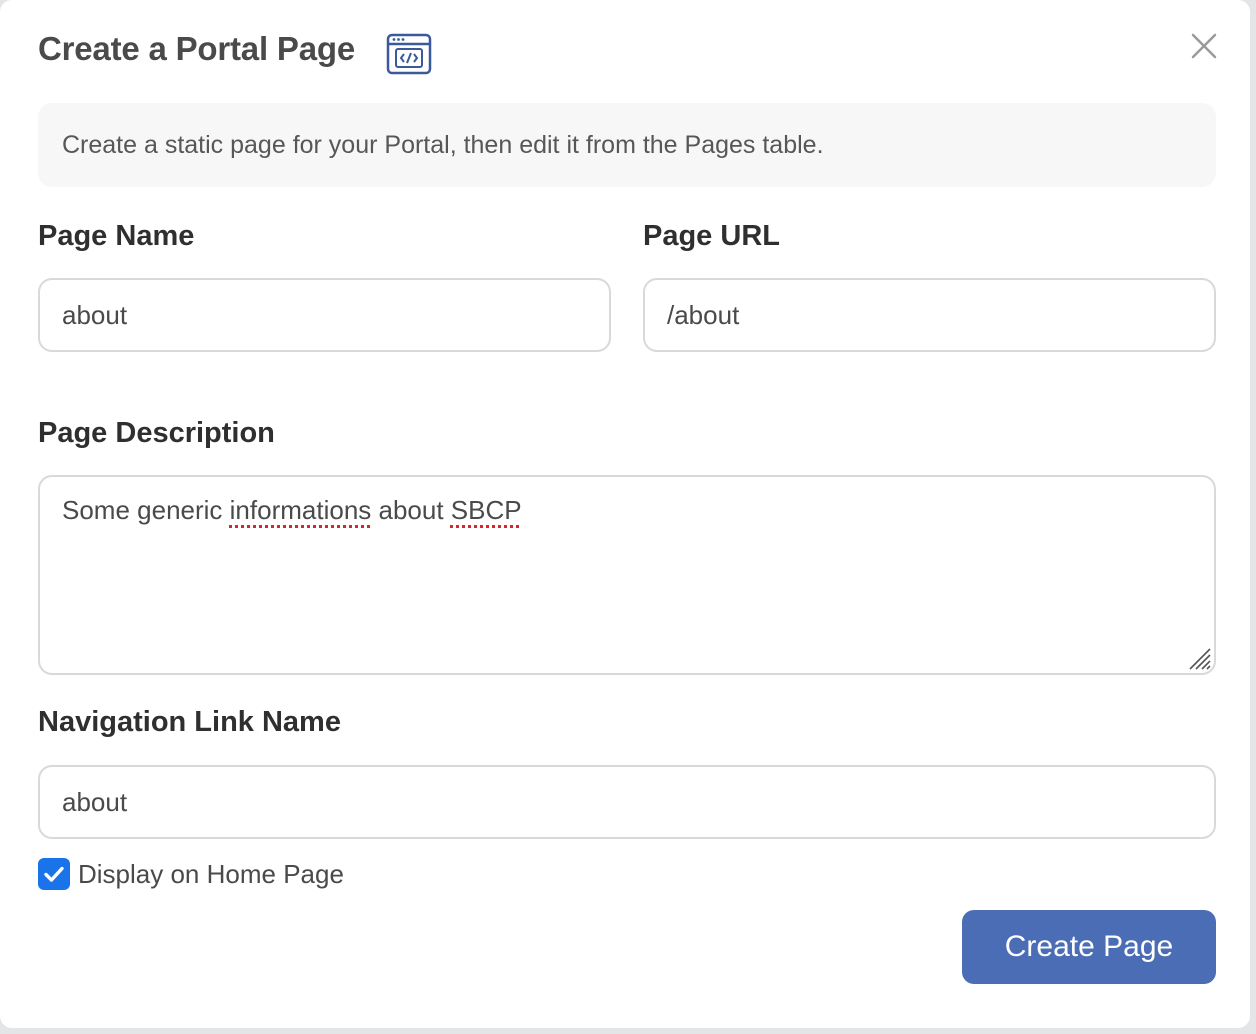 The image size is (1256, 1034). What do you see at coordinates (486, 510) in the screenshot?
I see `spellcheck-word: SBCP` at bounding box center [486, 510].